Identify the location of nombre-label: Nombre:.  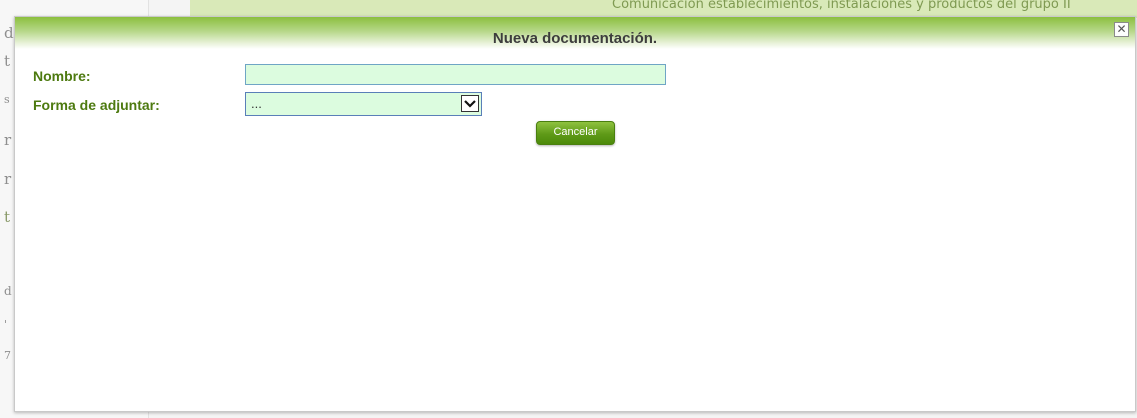
(62, 76).